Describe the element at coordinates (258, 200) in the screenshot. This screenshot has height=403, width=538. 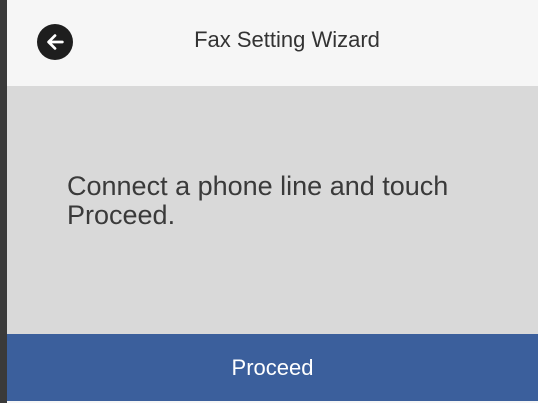
I see `instruction-message: Connect a phone line and touch Proceed.` at that location.